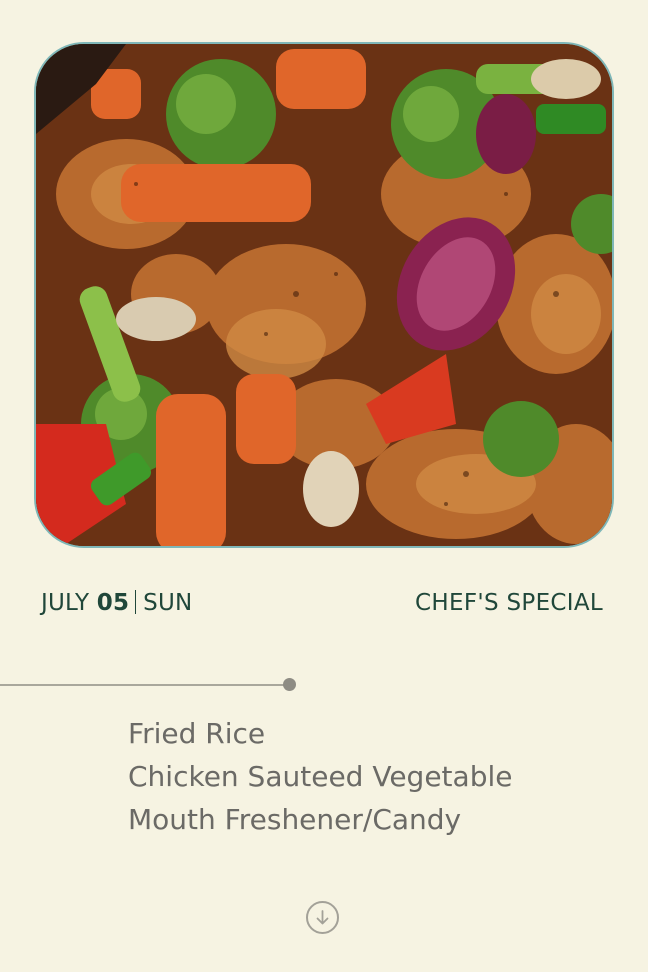 Image resolution: width=648 pixels, height=972 pixels. Describe the element at coordinates (113, 603) in the screenshot. I see `date-day: 05` at that location.